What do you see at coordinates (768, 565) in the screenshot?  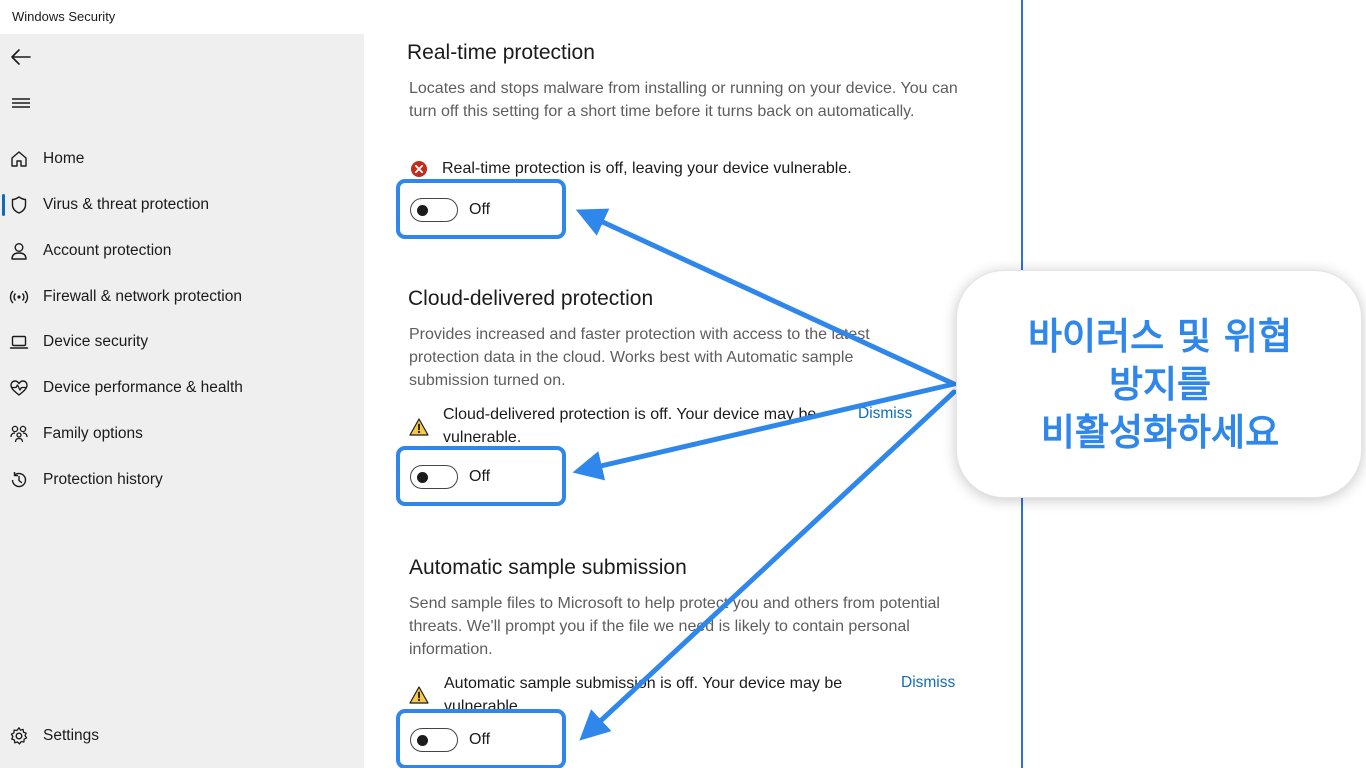 I see `arrow-to-sample-toggle` at bounding box center [768, 565].